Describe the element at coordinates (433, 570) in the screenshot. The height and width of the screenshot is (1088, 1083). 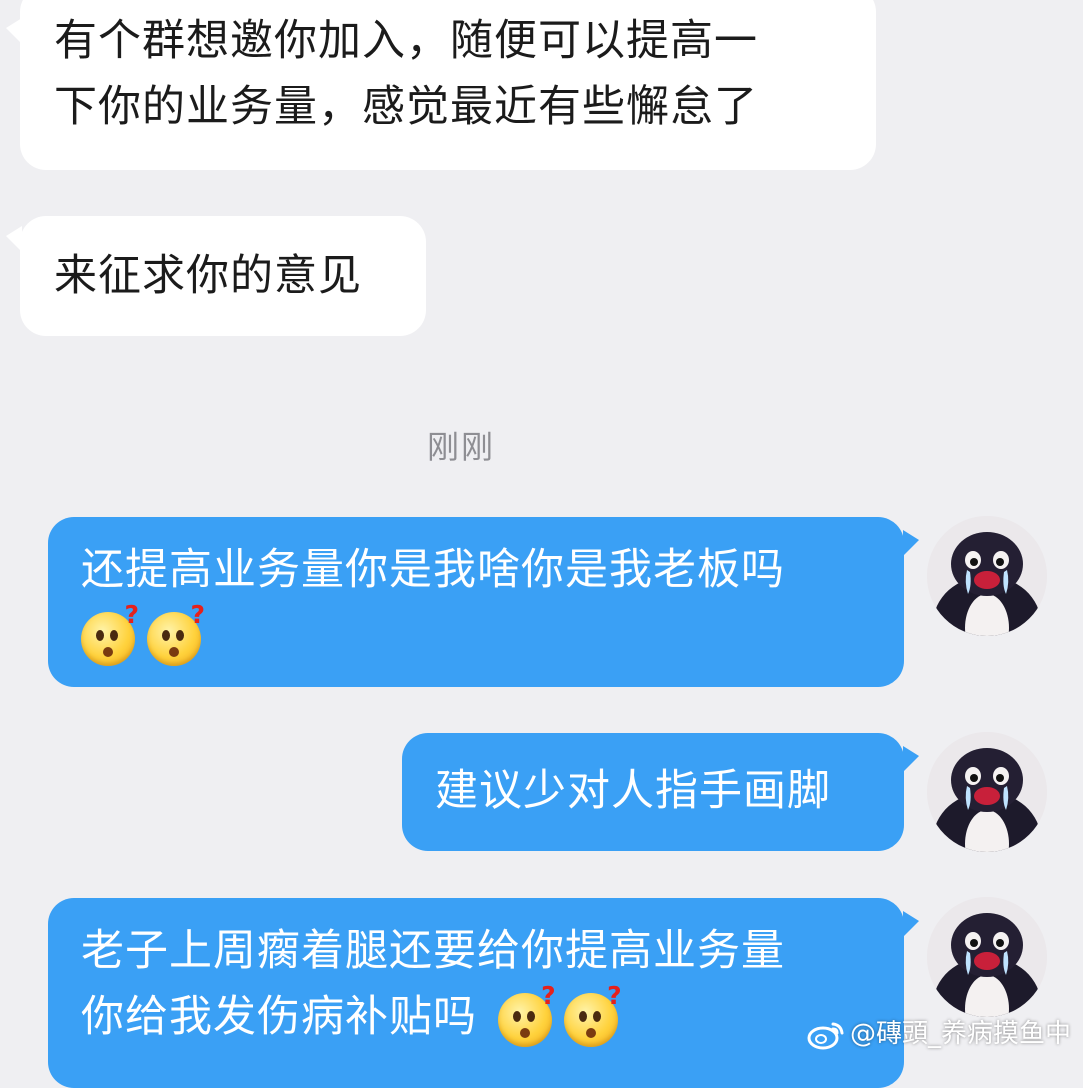
I see `message-text-line: 还提高业务量你是我啥你是我老板吗` at that location.